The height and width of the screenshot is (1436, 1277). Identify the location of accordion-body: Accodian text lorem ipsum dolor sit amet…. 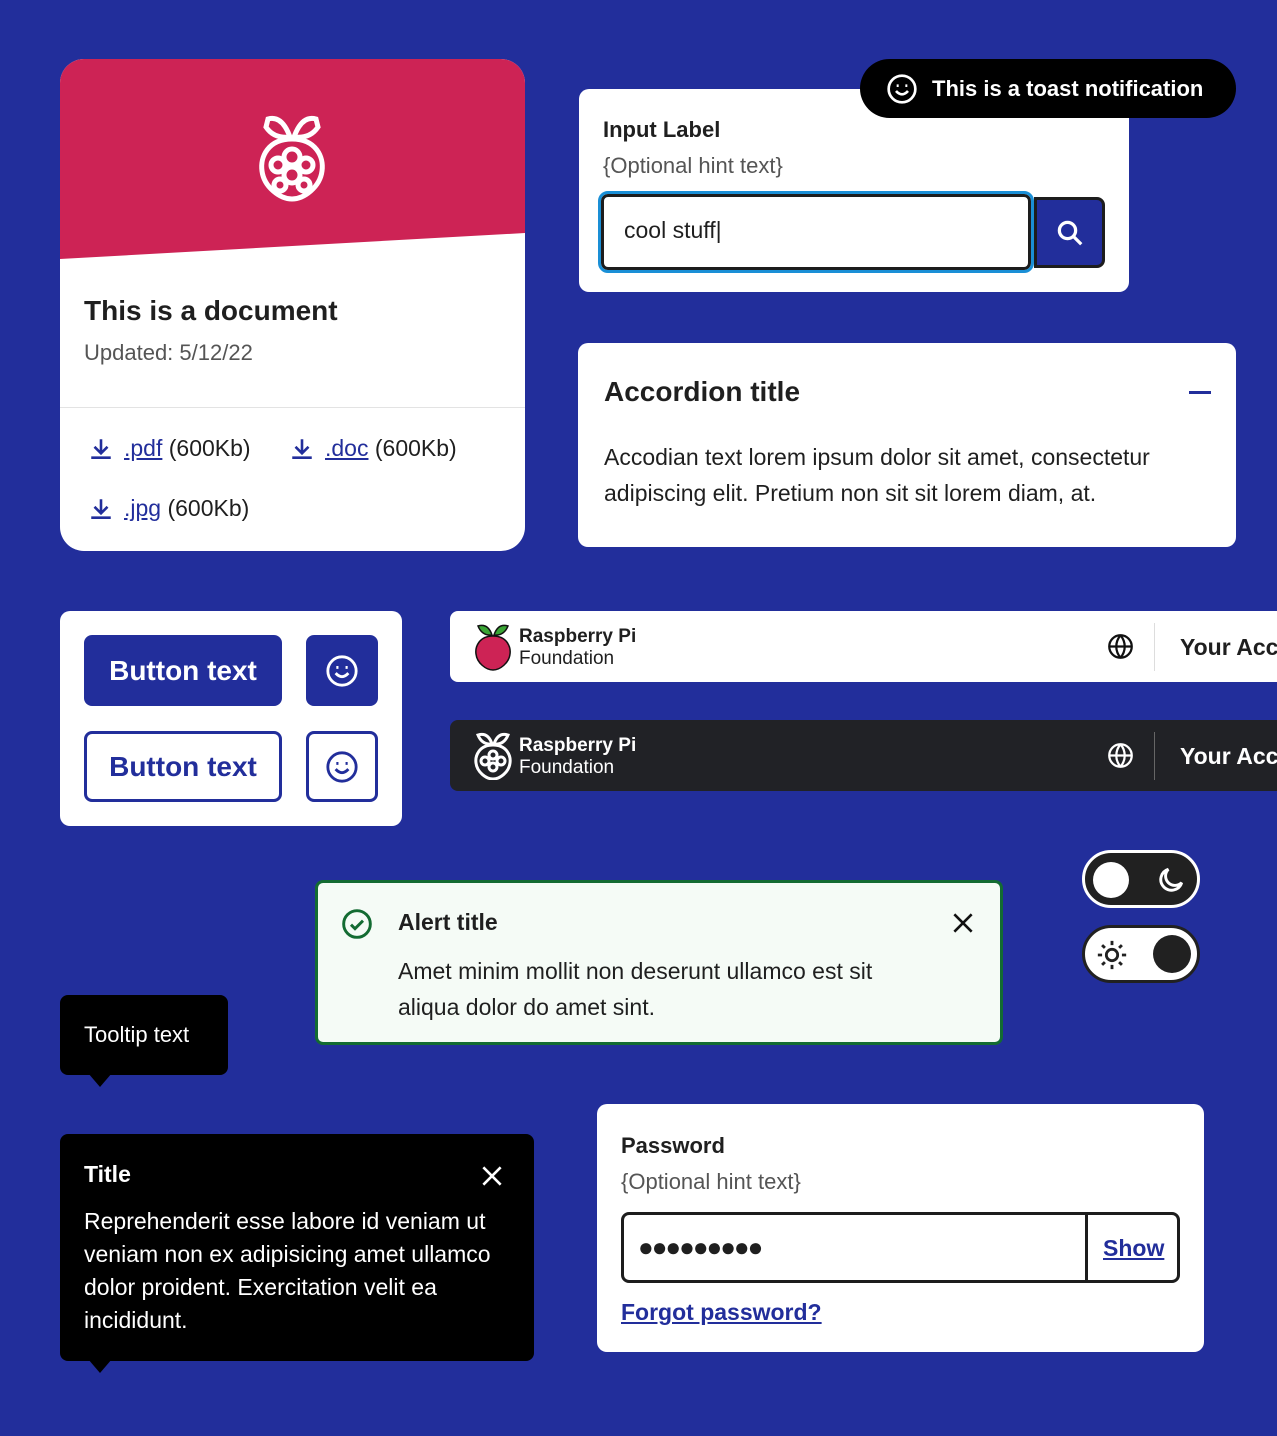
(877, 475).